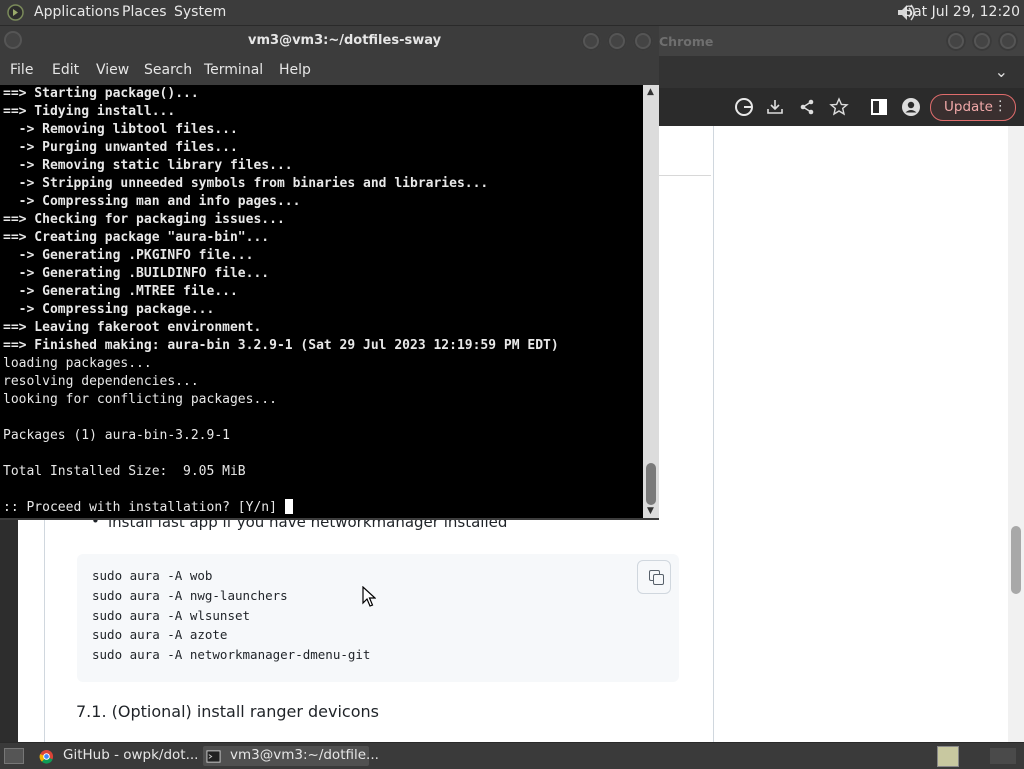 The image size is (1024, 769). Describe the element at coordinates (654, 577) in the screenshot. I see `copy-code-button` at that location.